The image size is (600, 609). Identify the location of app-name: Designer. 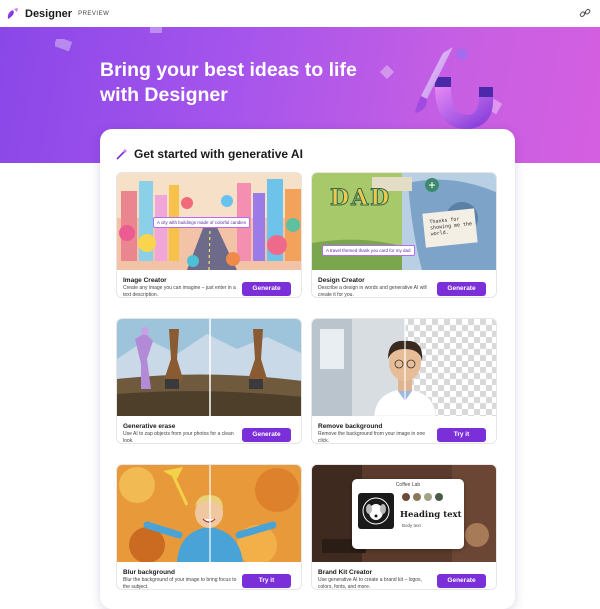
(49, 13).